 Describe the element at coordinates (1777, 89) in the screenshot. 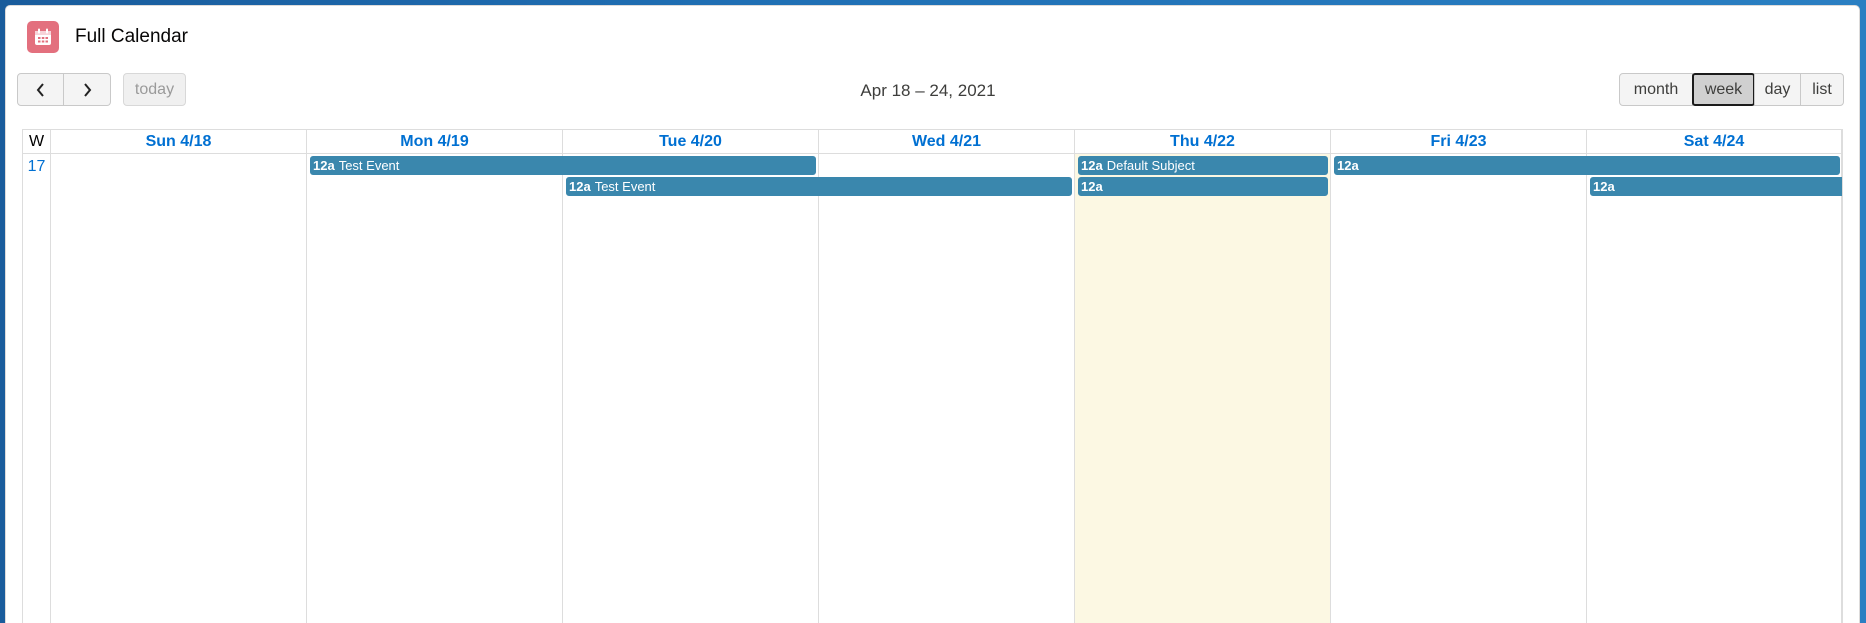

I see `view-day-button: day` at that location.